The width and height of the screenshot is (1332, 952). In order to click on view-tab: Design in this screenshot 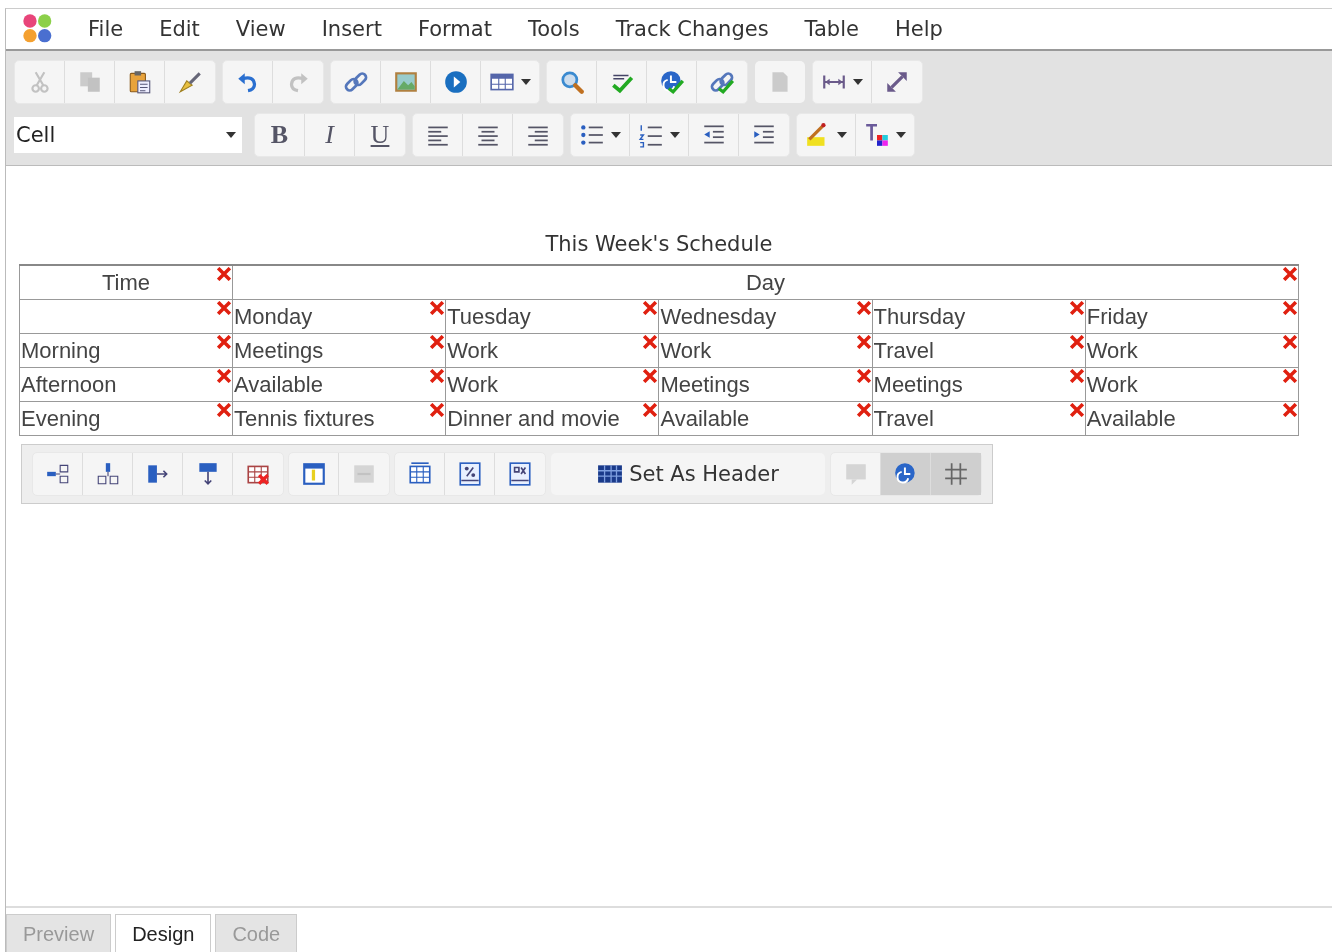, I will do `click(163, 933)`.